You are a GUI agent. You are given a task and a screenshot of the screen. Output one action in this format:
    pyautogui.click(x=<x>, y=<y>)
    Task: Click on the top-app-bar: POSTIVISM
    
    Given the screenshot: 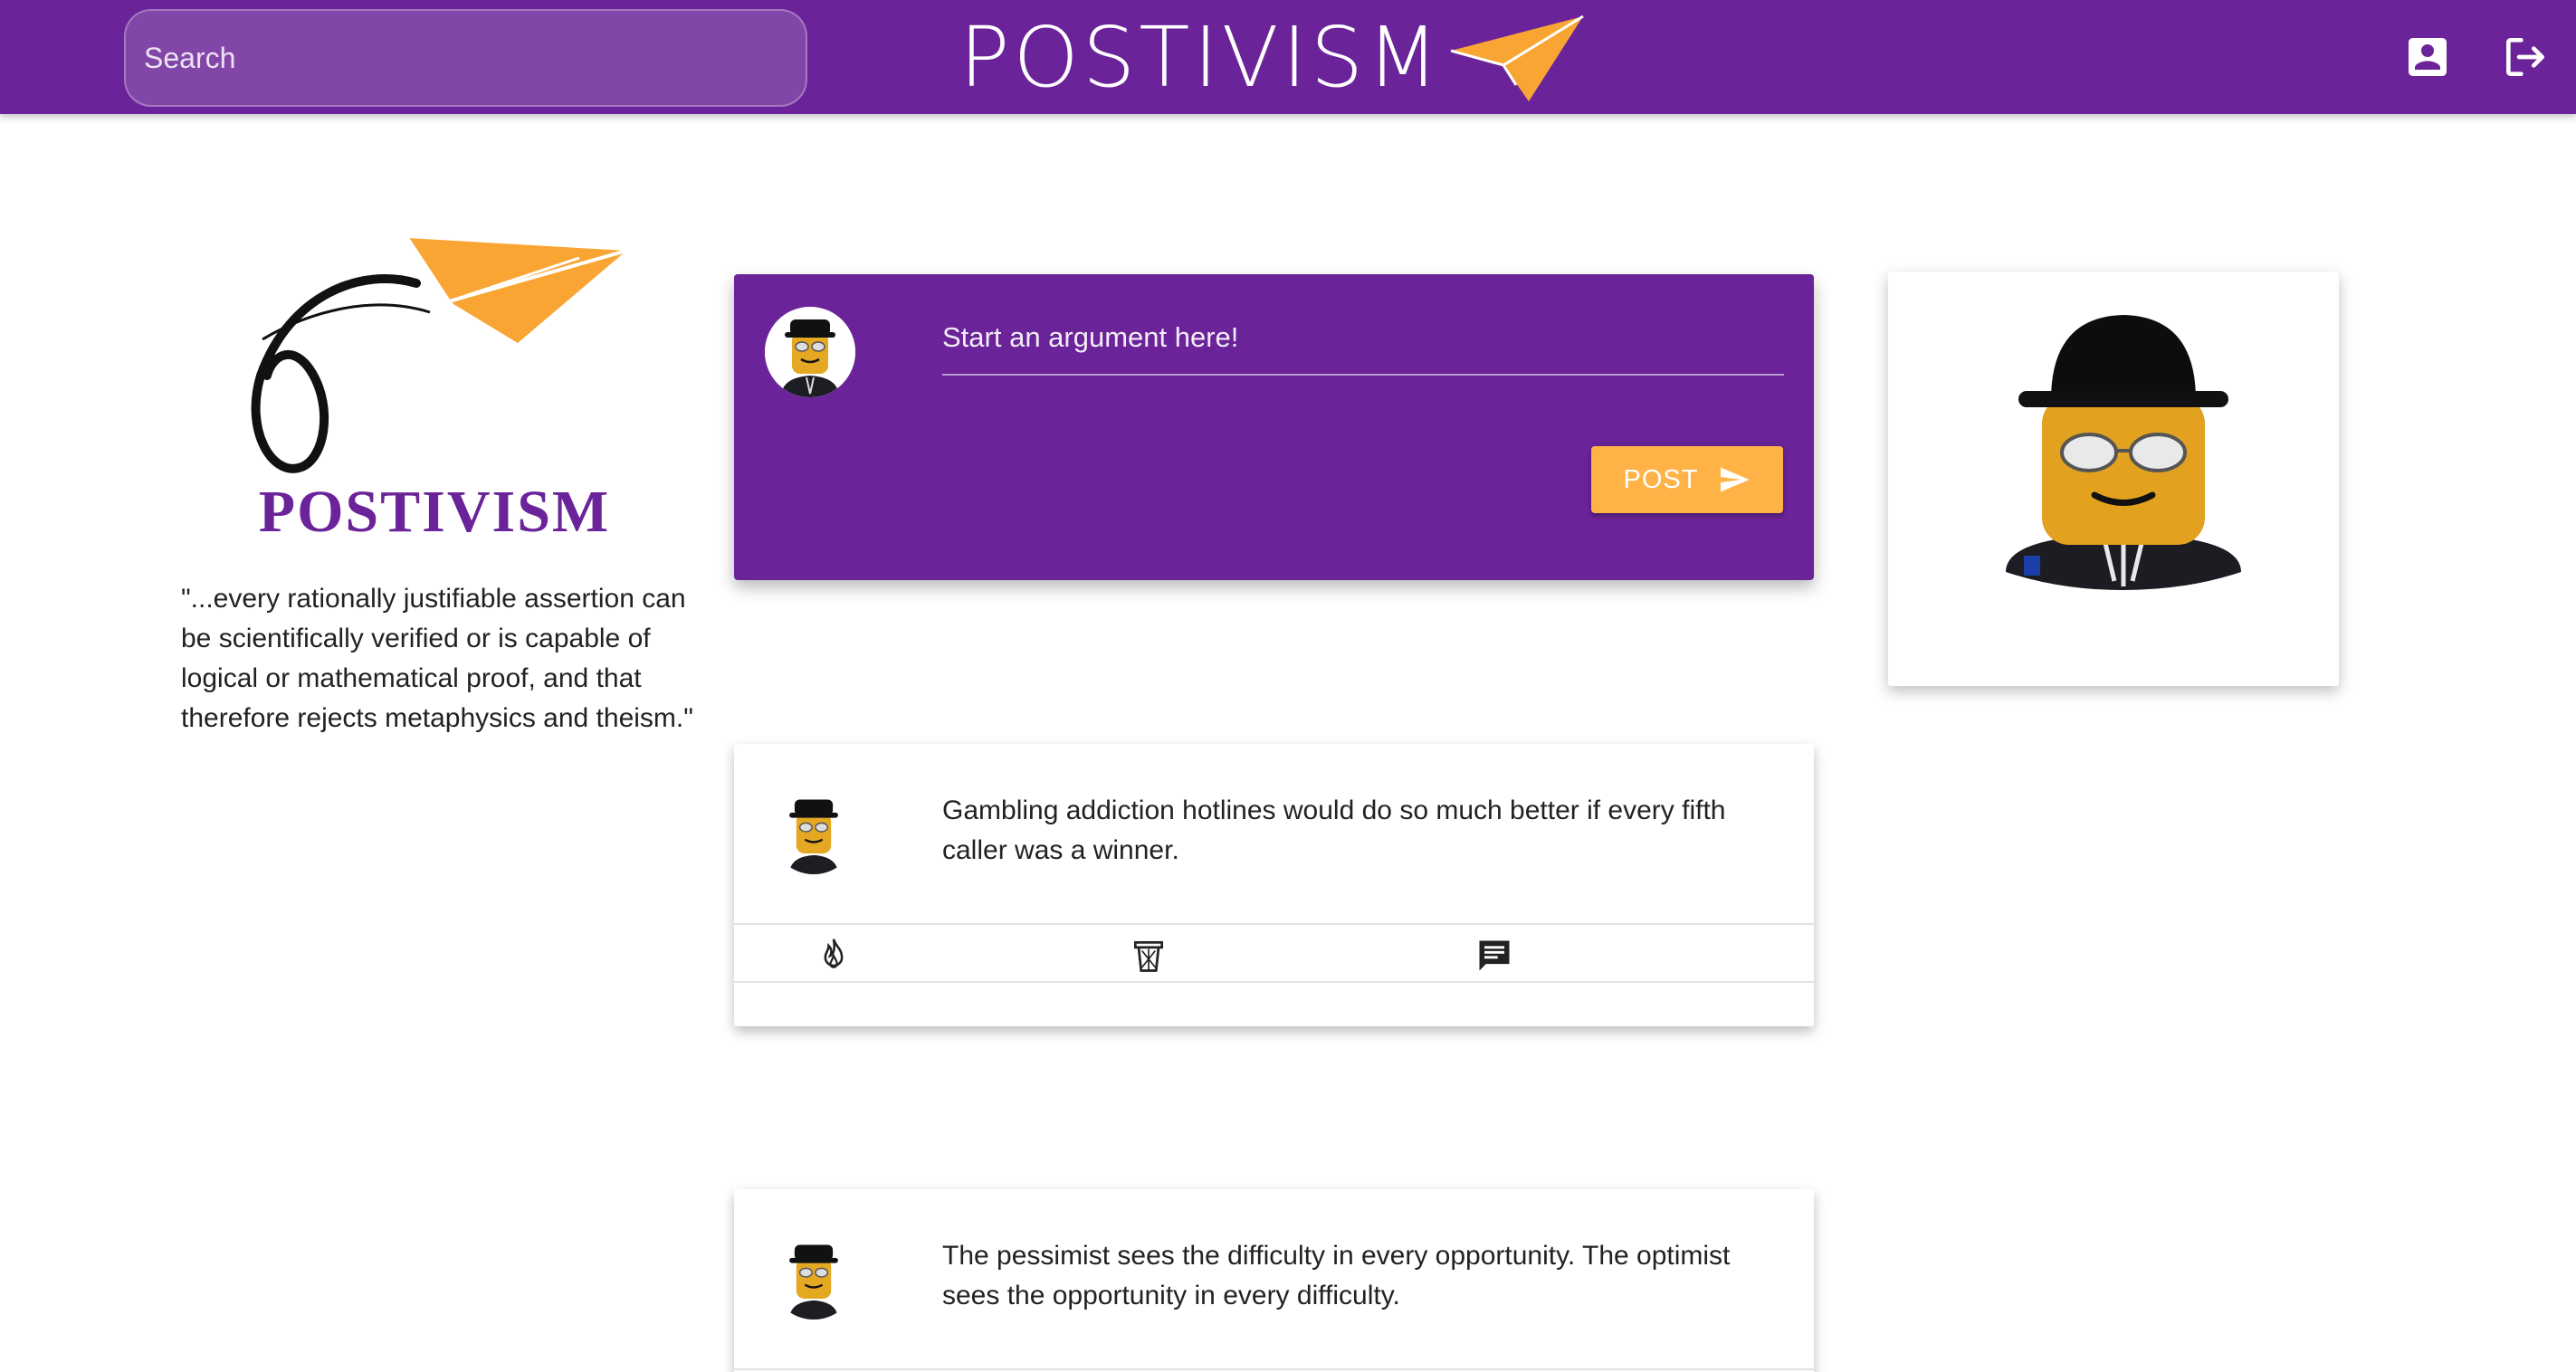 What is the action you would take?
    pyautogui.click(x=1288, y=57)
    